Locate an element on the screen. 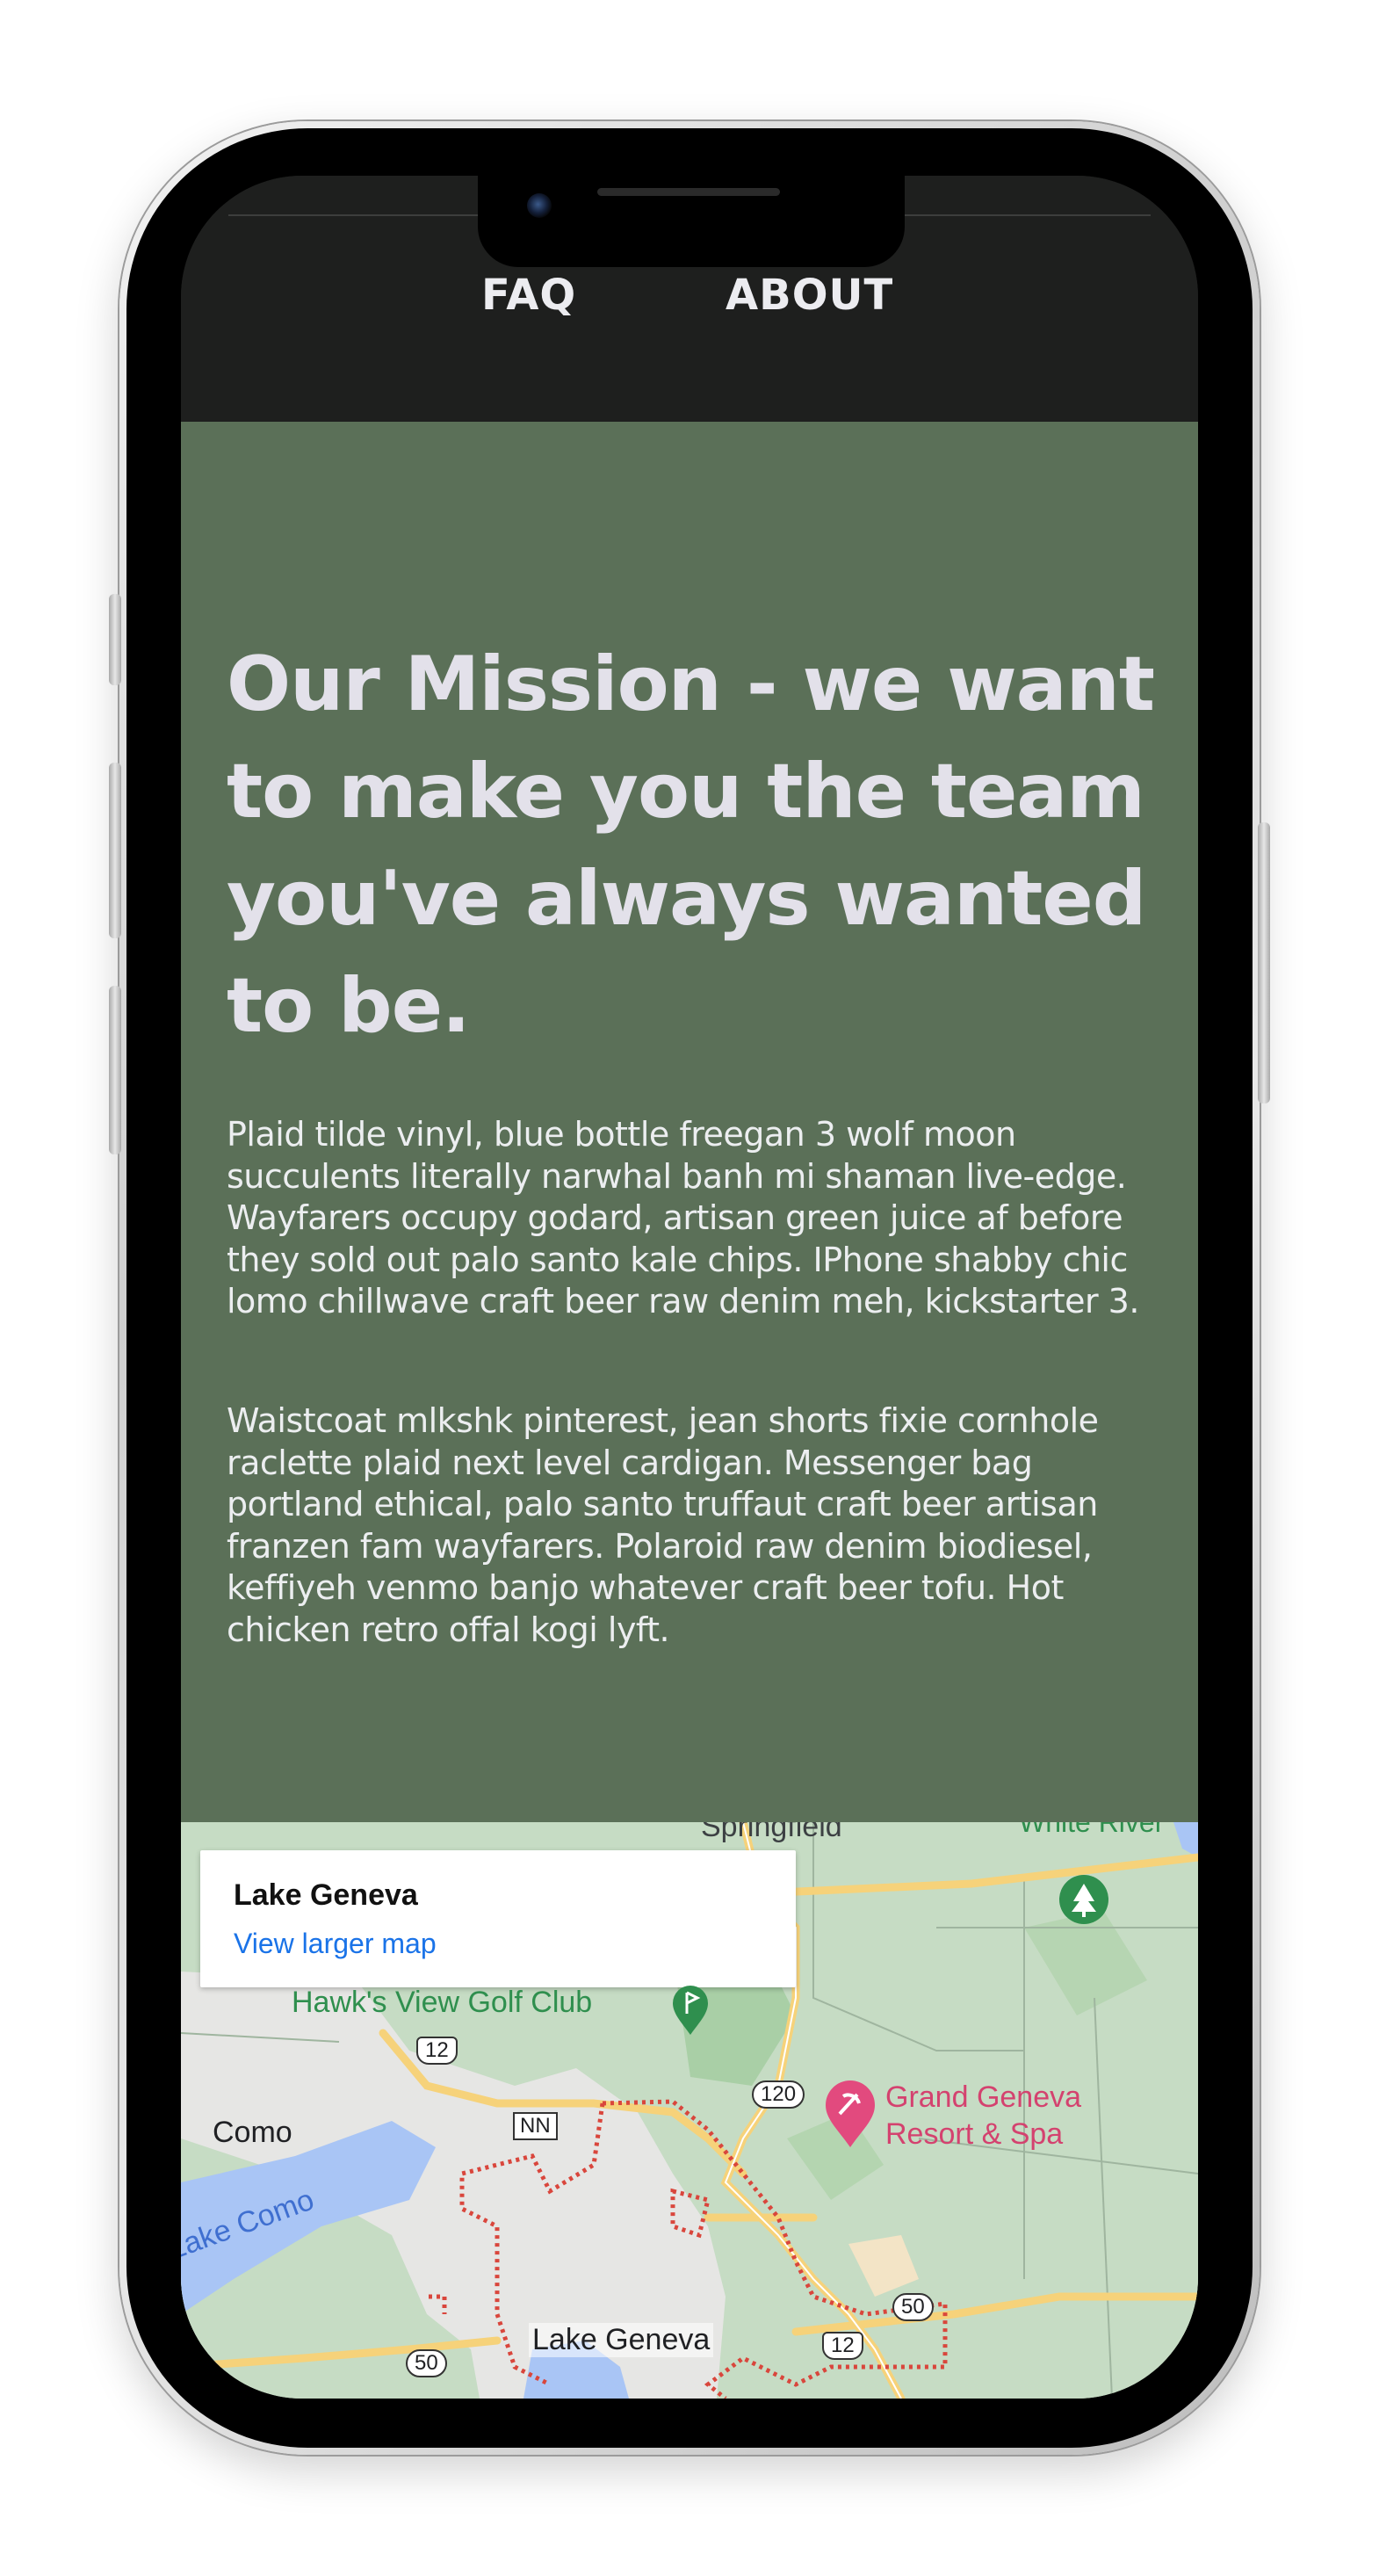  route-shield-120: 120 is located at coordinates (778, 2094).